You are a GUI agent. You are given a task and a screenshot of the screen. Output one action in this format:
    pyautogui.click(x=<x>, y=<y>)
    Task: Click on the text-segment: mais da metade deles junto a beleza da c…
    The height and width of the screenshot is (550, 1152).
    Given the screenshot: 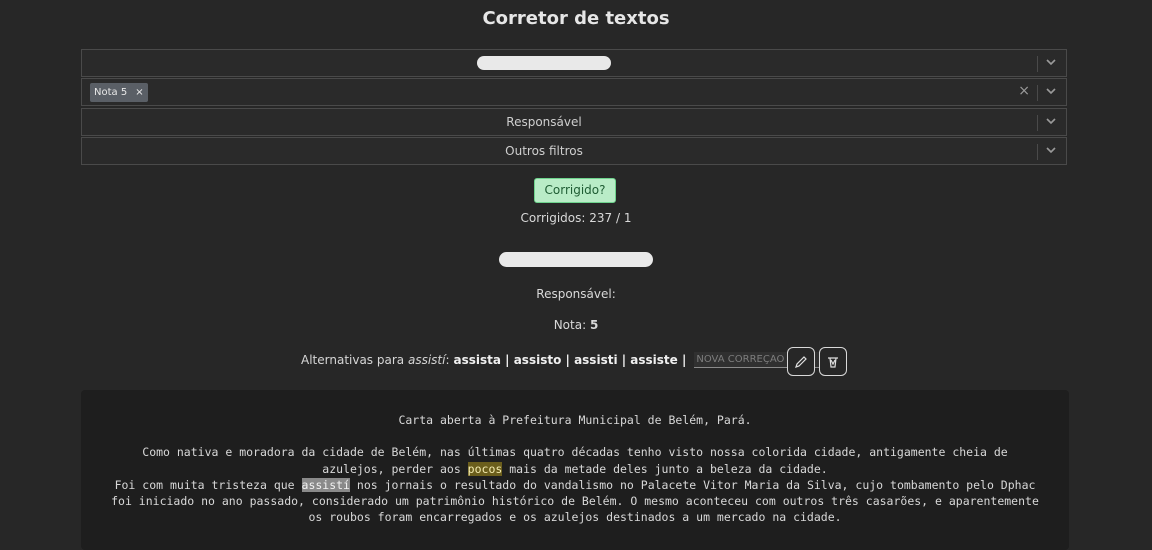 What is the action you would take?
    pyautogui.click(x=665, y=468)
    